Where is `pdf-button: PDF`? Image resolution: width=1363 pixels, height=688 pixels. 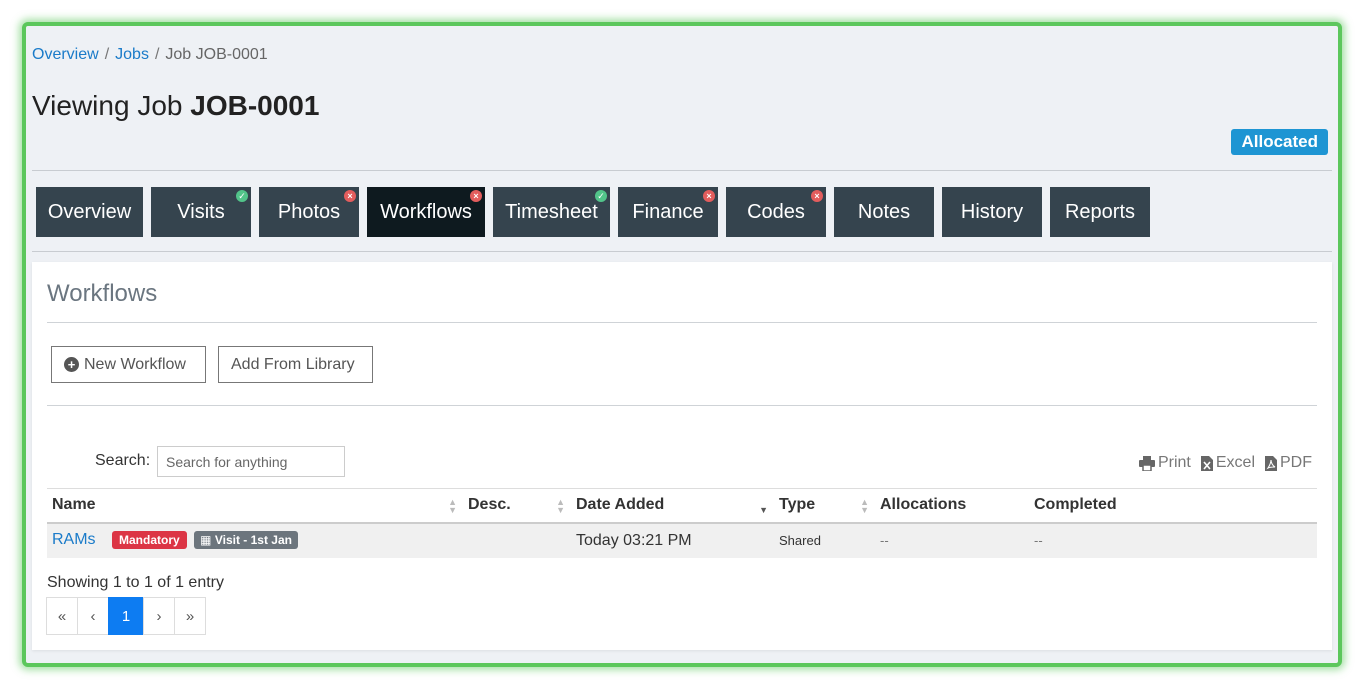 pdf-button: PDF is located at coordinates (1288, 463).